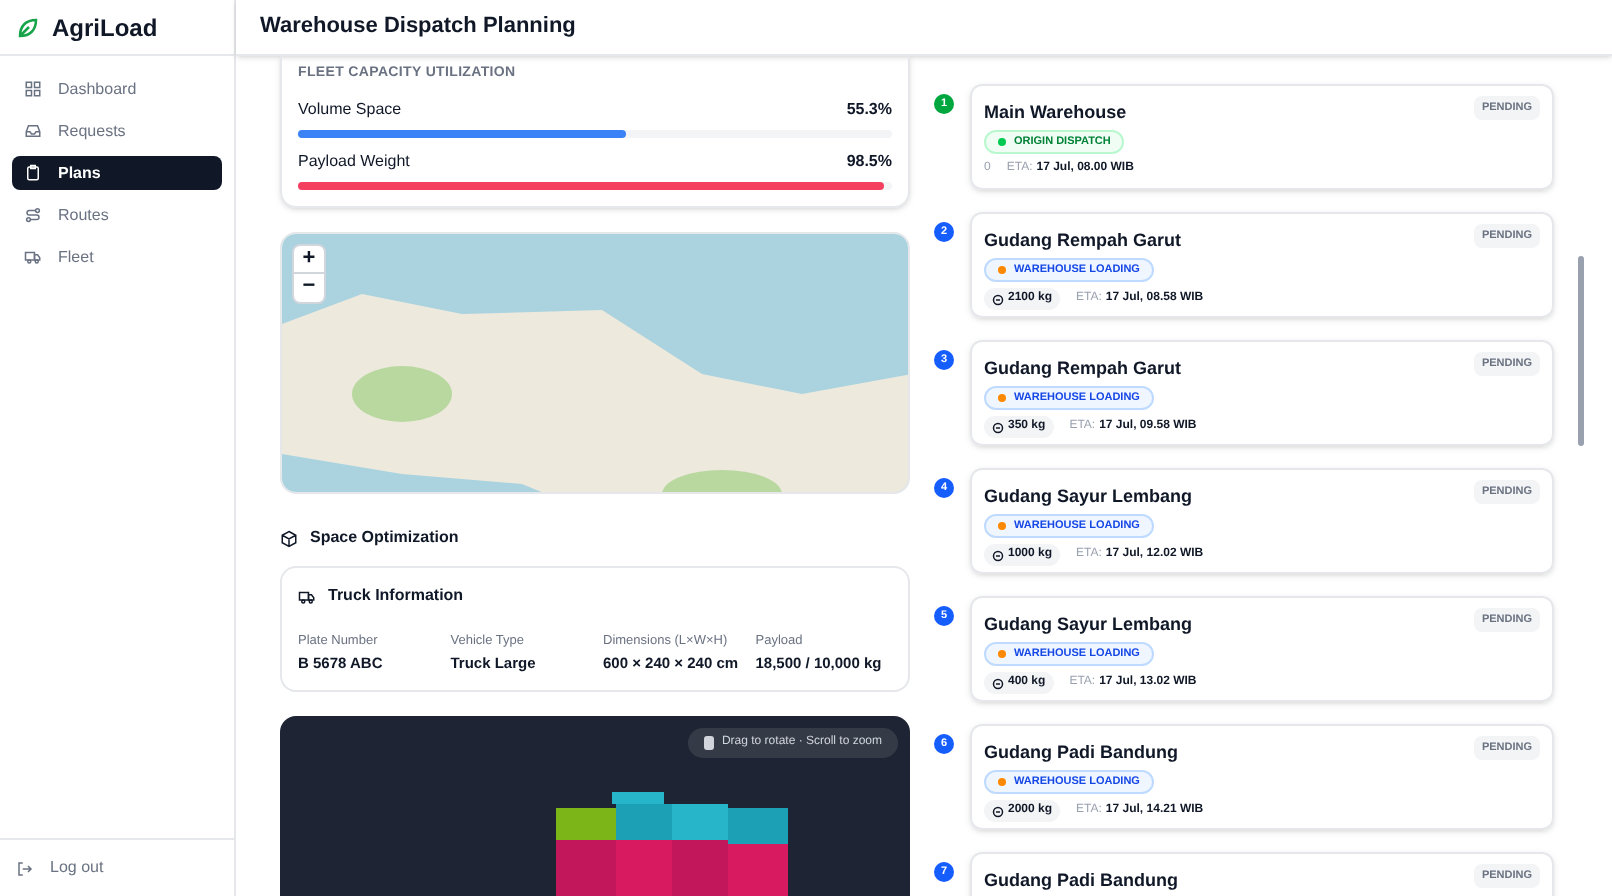 This screenshot has height=896, width=1612. What do you see at coordinates (33, 89) in the screenshot?
I see `grid-icon` at bounding box center [33, 89].